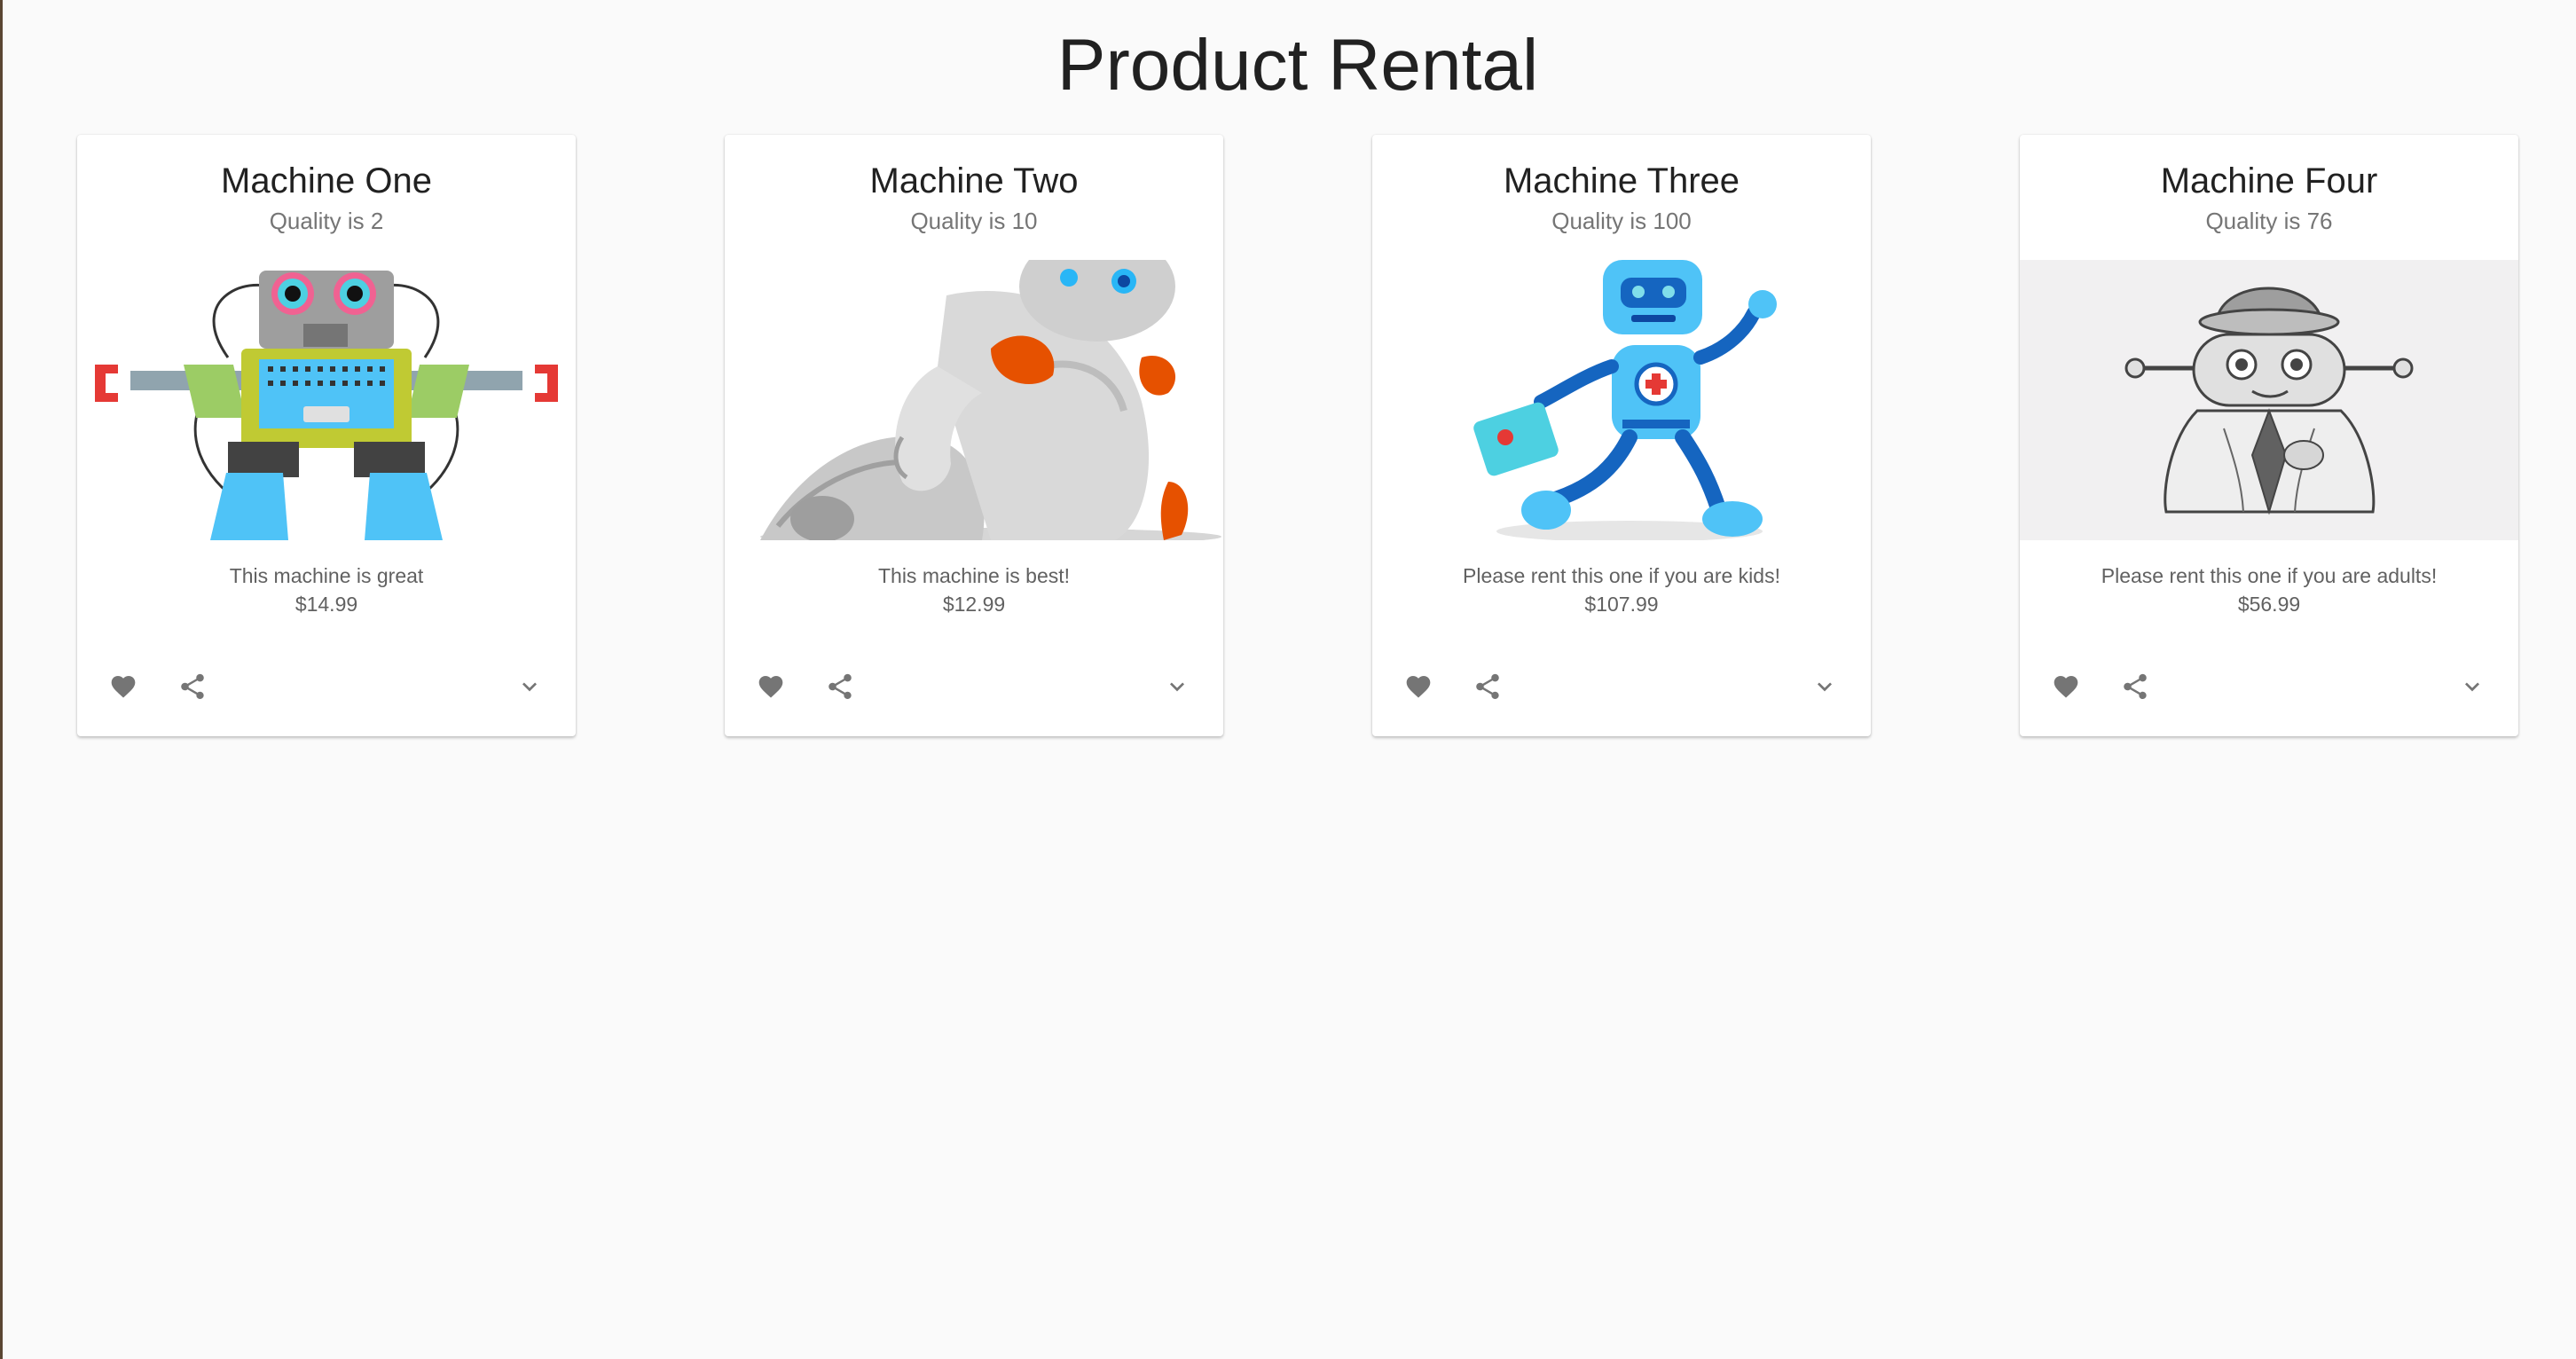 The width and height of the screenshot is (2576, 1359). What do you see at coordinates (1621, 604) in the screenshot?
I see `card-price: $107.99` at bounding box center [1621, 604].